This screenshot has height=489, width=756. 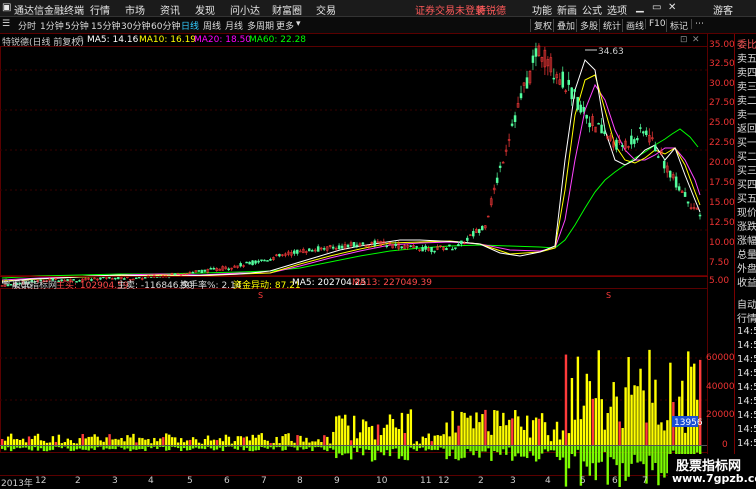 I want to click on quote-label: 委比, so click(x=746, y=43).